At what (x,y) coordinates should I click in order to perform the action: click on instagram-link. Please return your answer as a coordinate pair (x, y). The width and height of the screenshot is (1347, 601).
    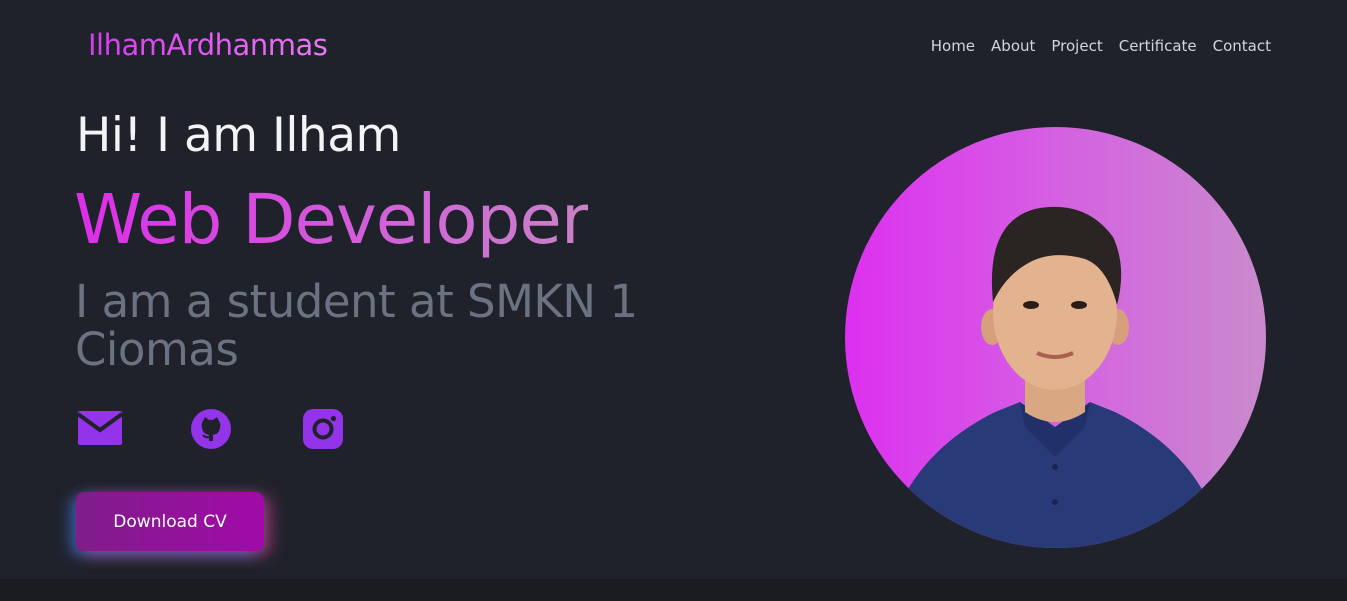
    Looking at the image, I should click on (323, 429).